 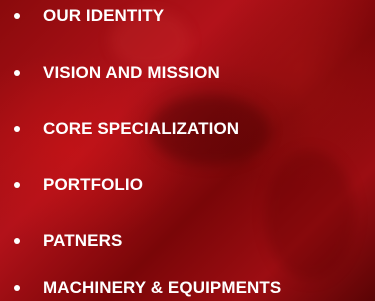 What do you see at coordinates (141, 129) in the screenshot?
I see `menu-item-label: CORE SPECIALIZATION` at bounding box center [141, 129].